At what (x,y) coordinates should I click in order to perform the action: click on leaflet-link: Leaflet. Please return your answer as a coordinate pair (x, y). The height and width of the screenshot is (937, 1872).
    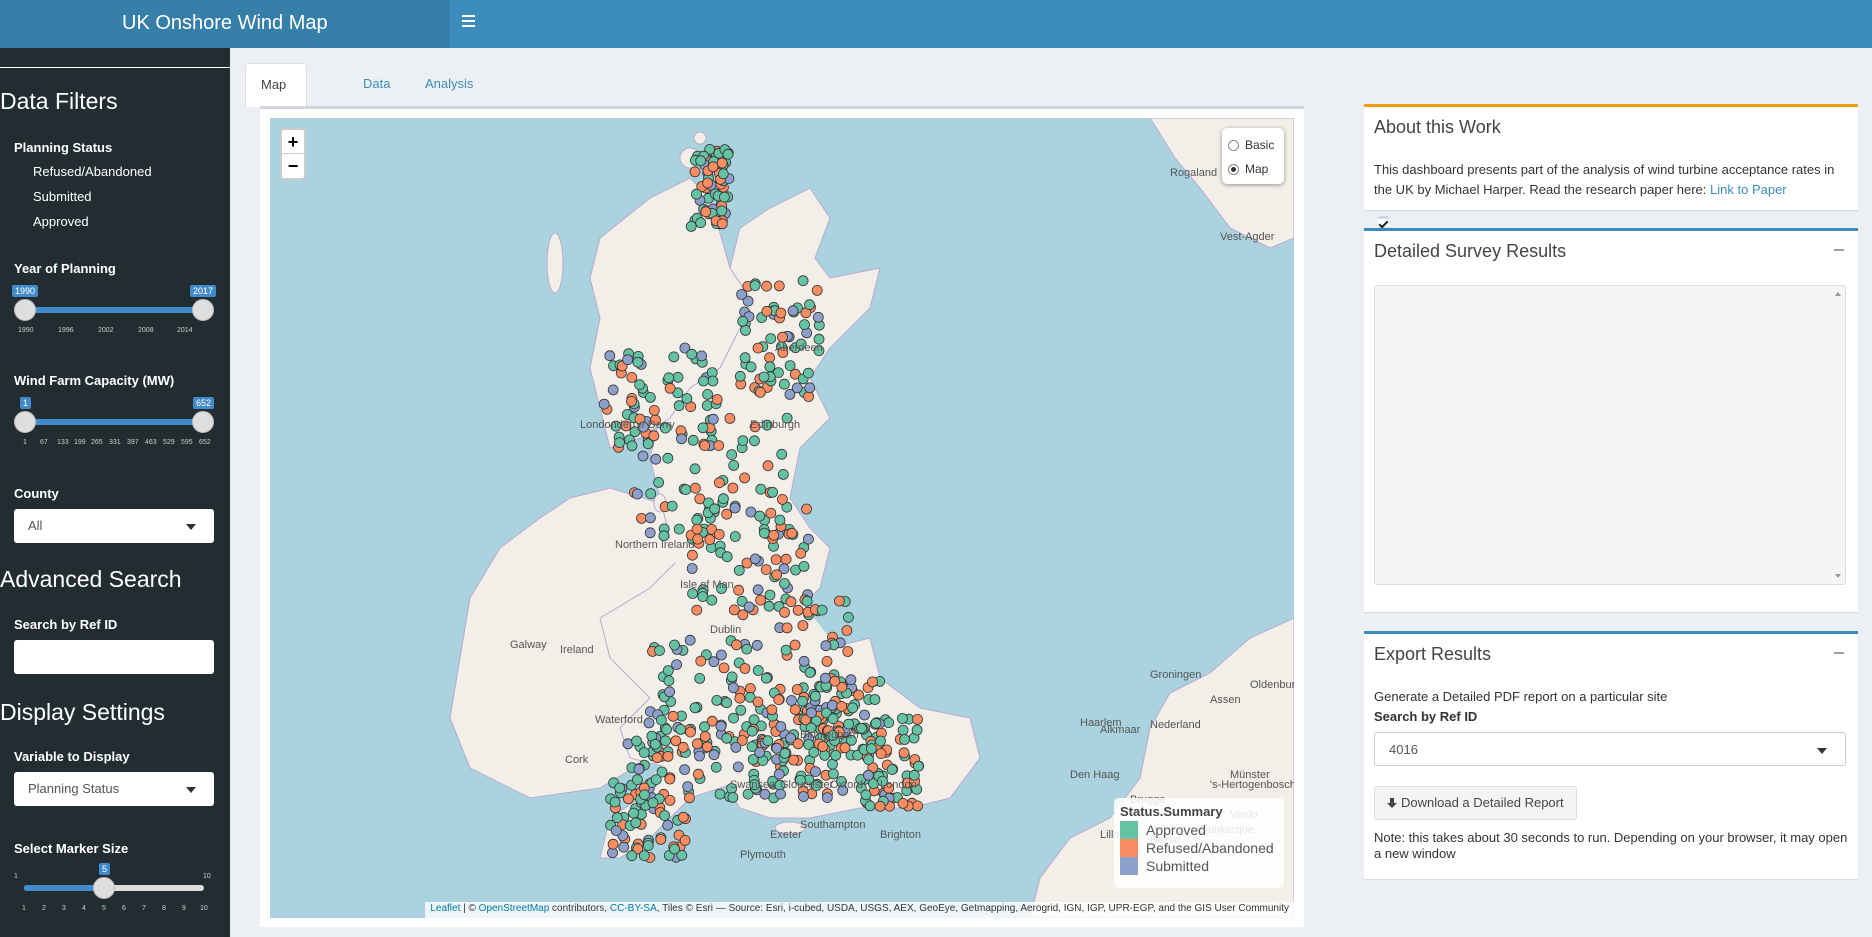
    Looking at the image, I should click on (445, 908).